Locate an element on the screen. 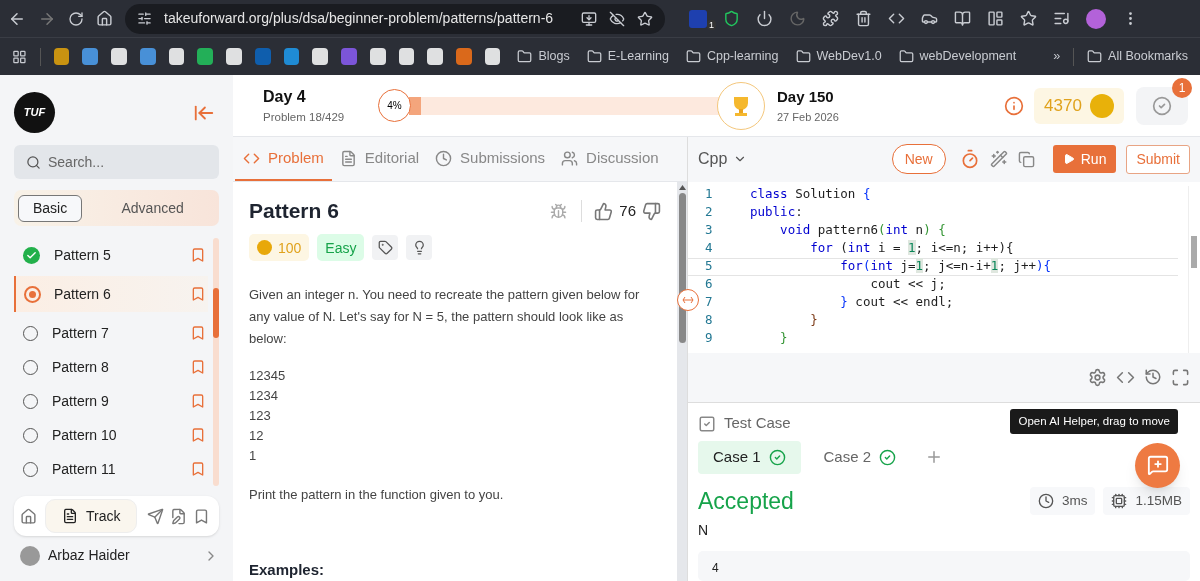 This screenshot has width=1200, height=581. case-tab: Case 1 is located at coordinates (749, 457).